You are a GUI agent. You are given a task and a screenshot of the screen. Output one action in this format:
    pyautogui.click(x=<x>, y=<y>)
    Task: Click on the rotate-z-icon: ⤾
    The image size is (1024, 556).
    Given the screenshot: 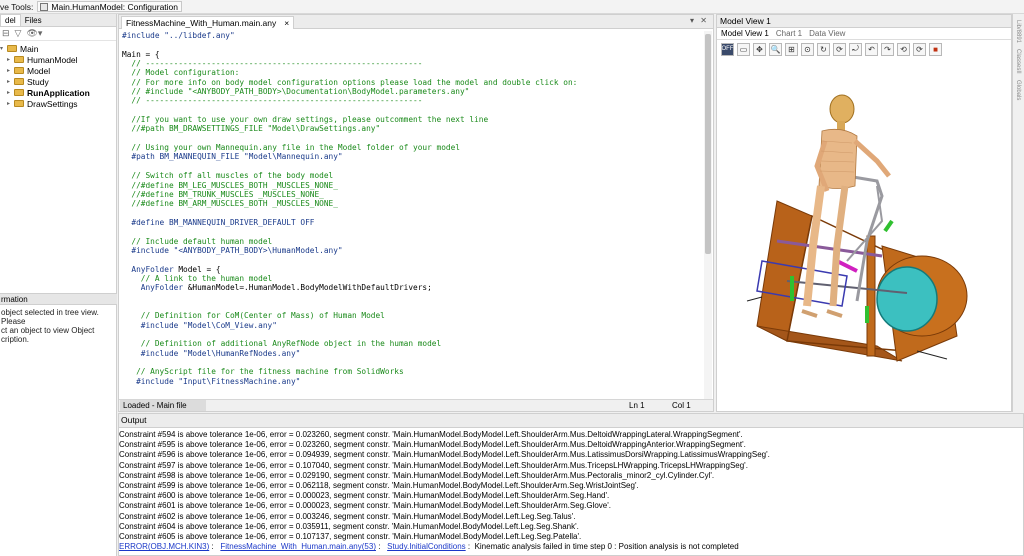 What is the action you would take?
    pyautogui.click(x=855, y=49)
    